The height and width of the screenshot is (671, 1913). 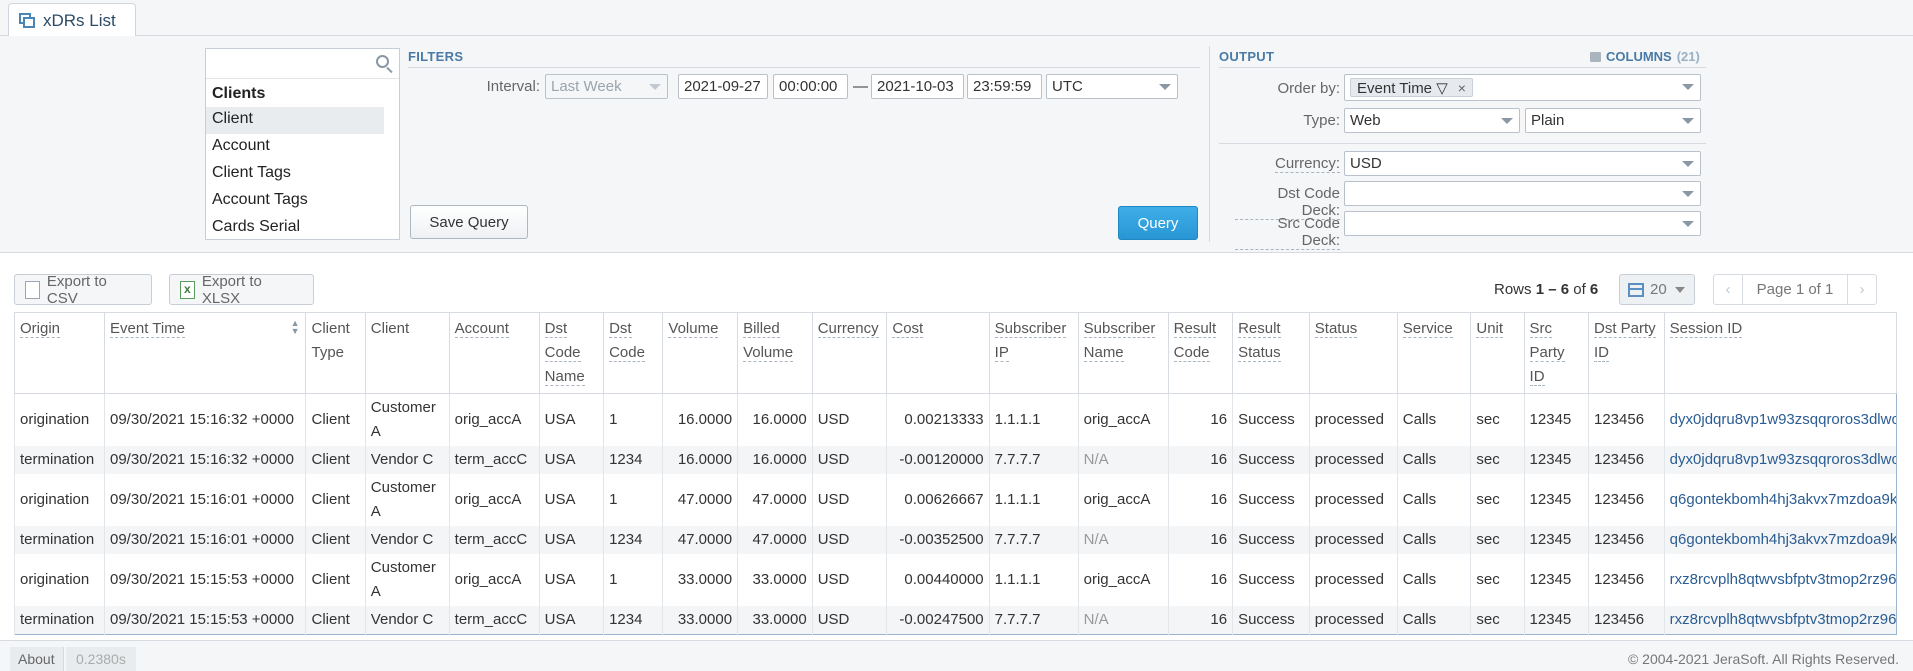 I want to click on prev-page-button: ‹, so click(x=1728, y=289).